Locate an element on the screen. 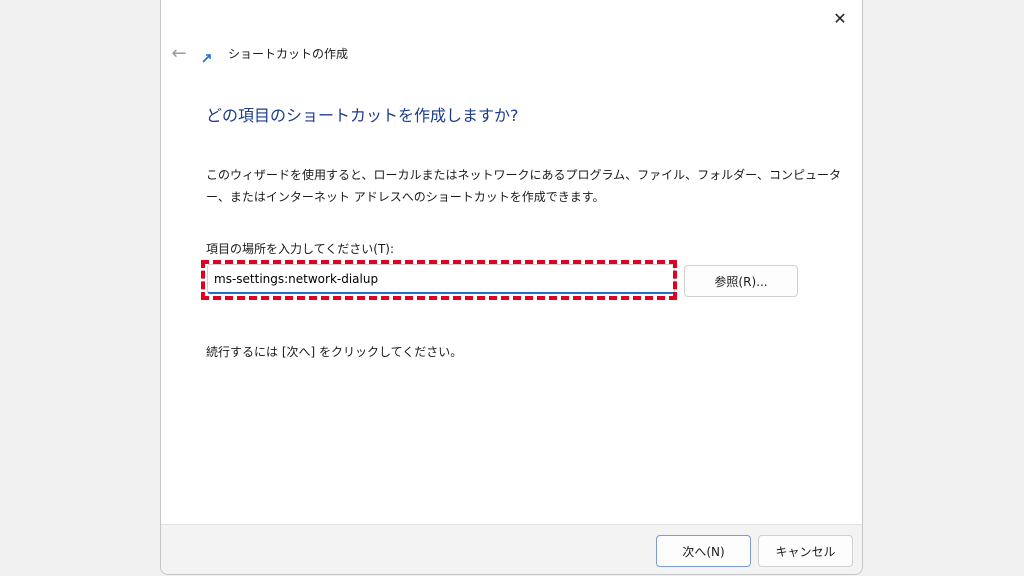 This screenshot has width=1024, height=576. next-button: 次へ(N) is located at coordinates (703, 551).